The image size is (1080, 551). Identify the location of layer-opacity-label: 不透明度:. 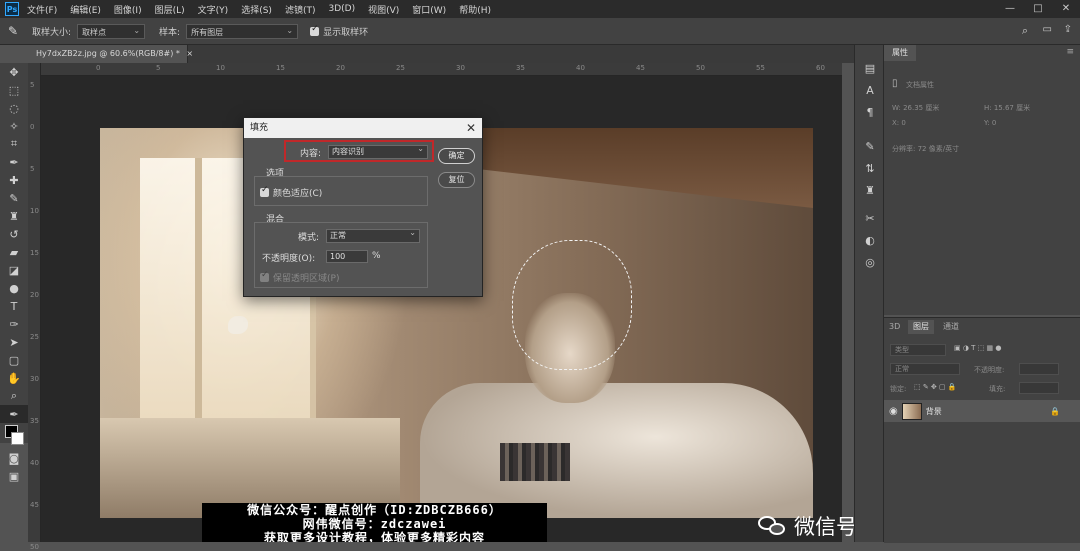
(989, 370).